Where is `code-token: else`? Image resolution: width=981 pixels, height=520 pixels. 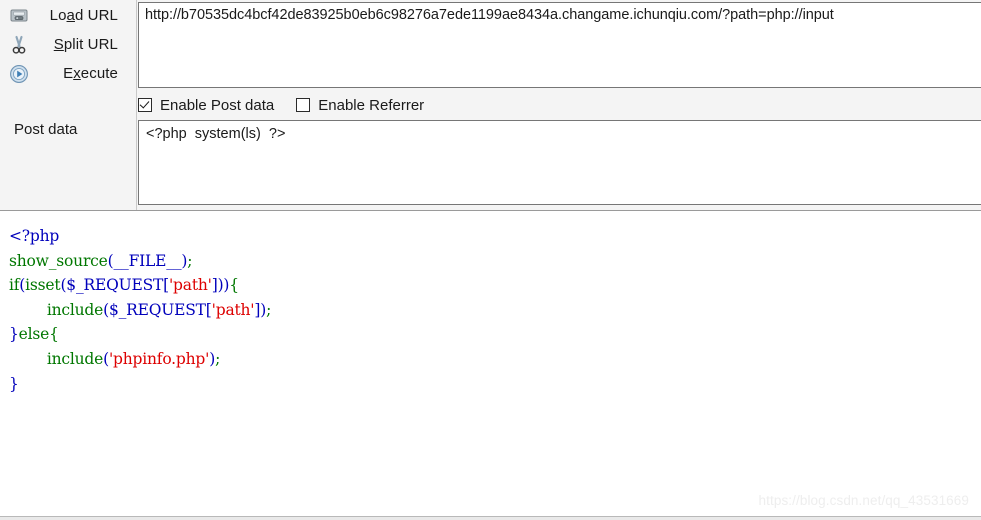 code-token: else is located at coordinates (34, 334).